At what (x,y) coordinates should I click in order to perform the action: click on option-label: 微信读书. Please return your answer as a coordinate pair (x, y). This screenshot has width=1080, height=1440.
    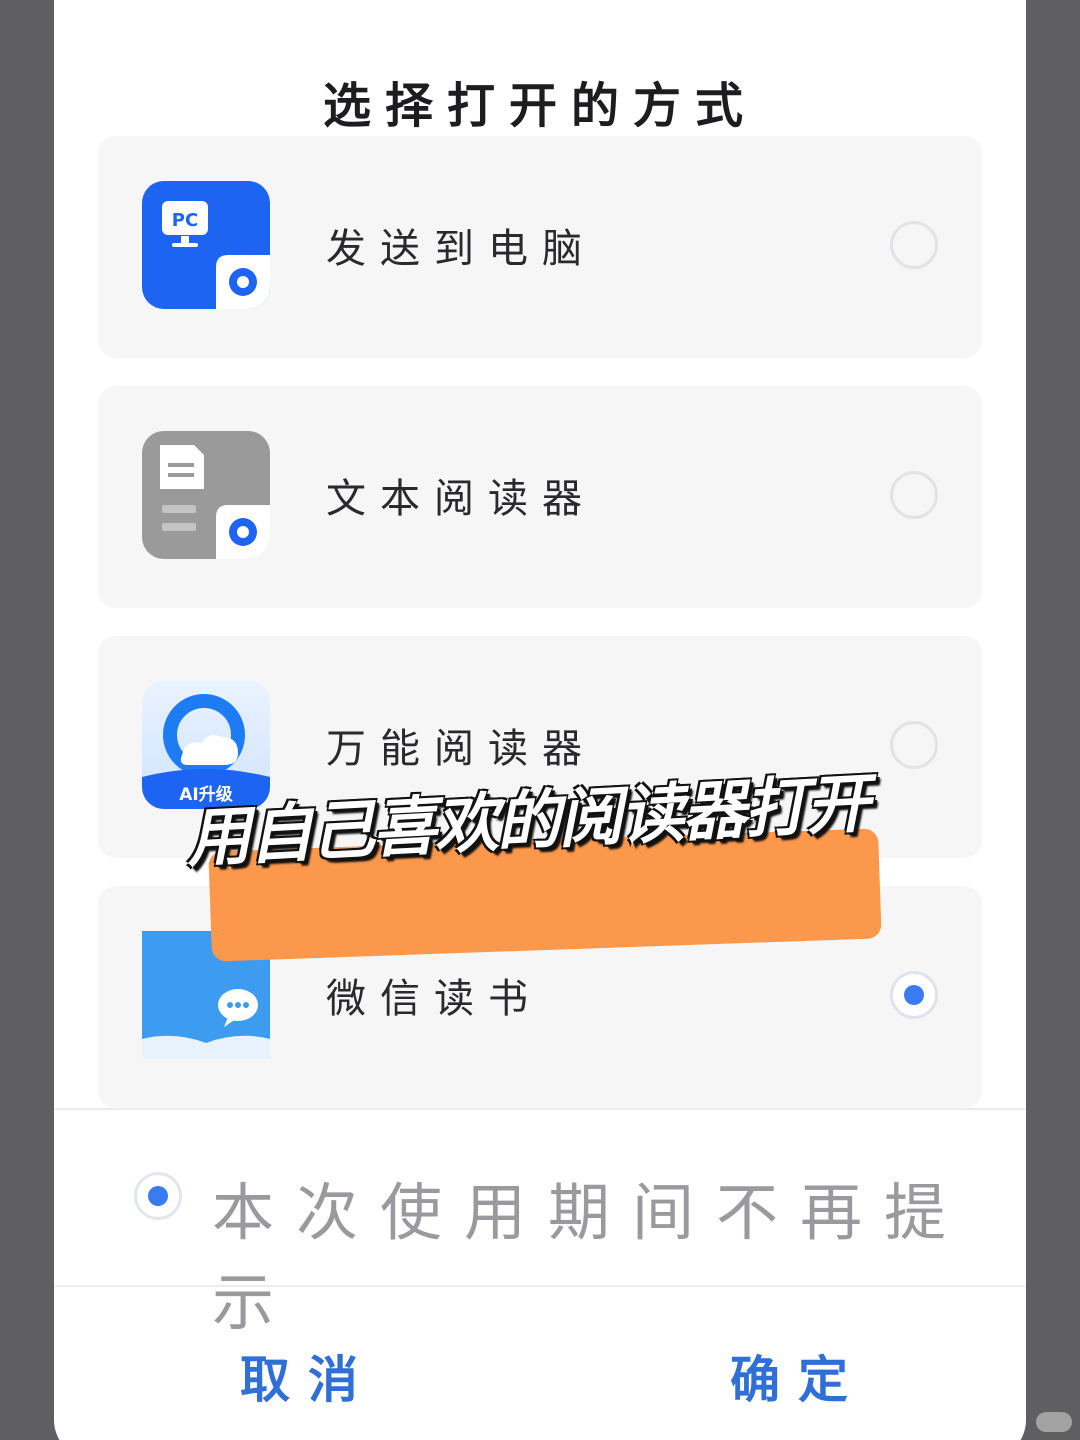
    Looking at the image, I should click on (434, 999).